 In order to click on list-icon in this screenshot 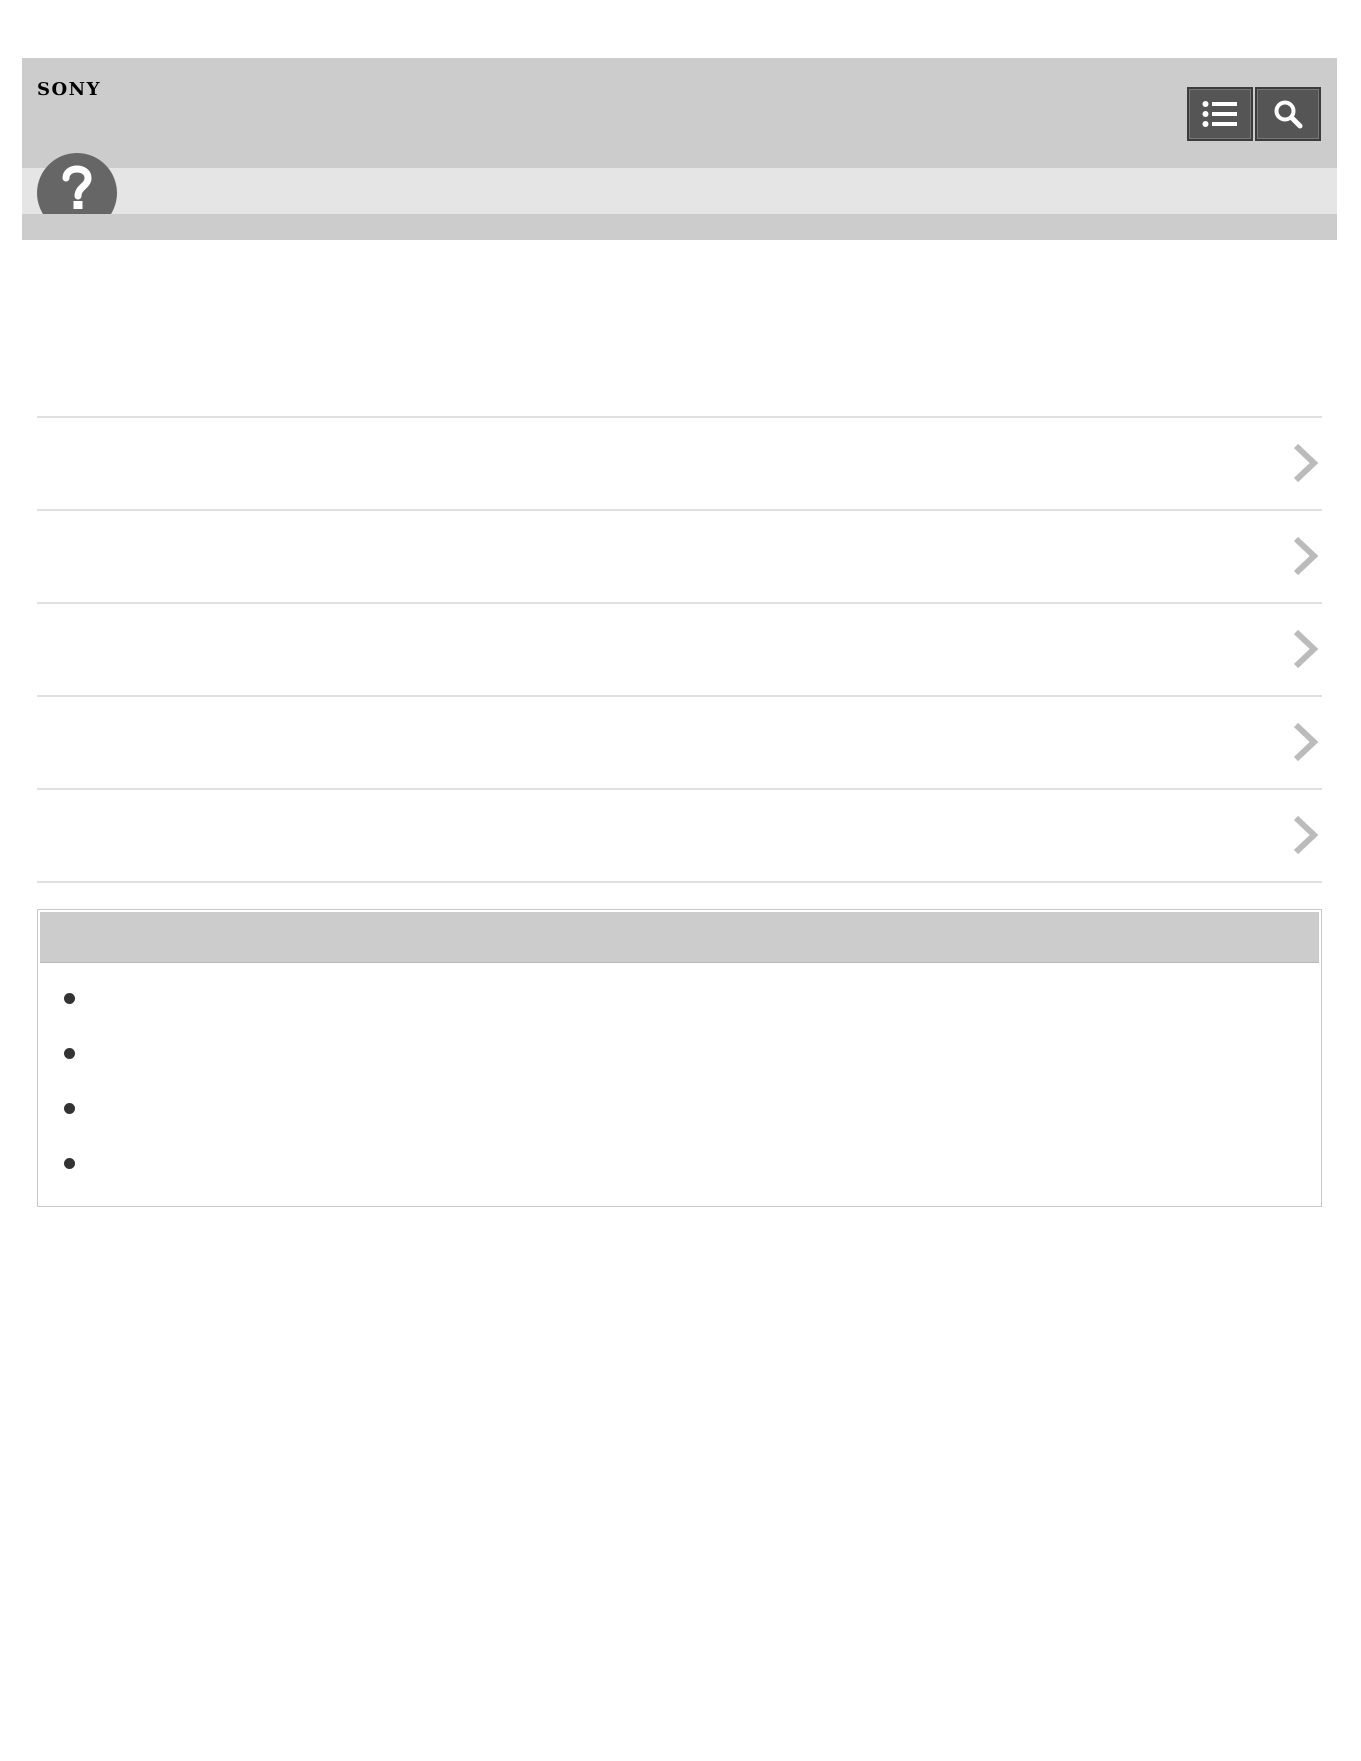, I will do `click(1219, 114)`.